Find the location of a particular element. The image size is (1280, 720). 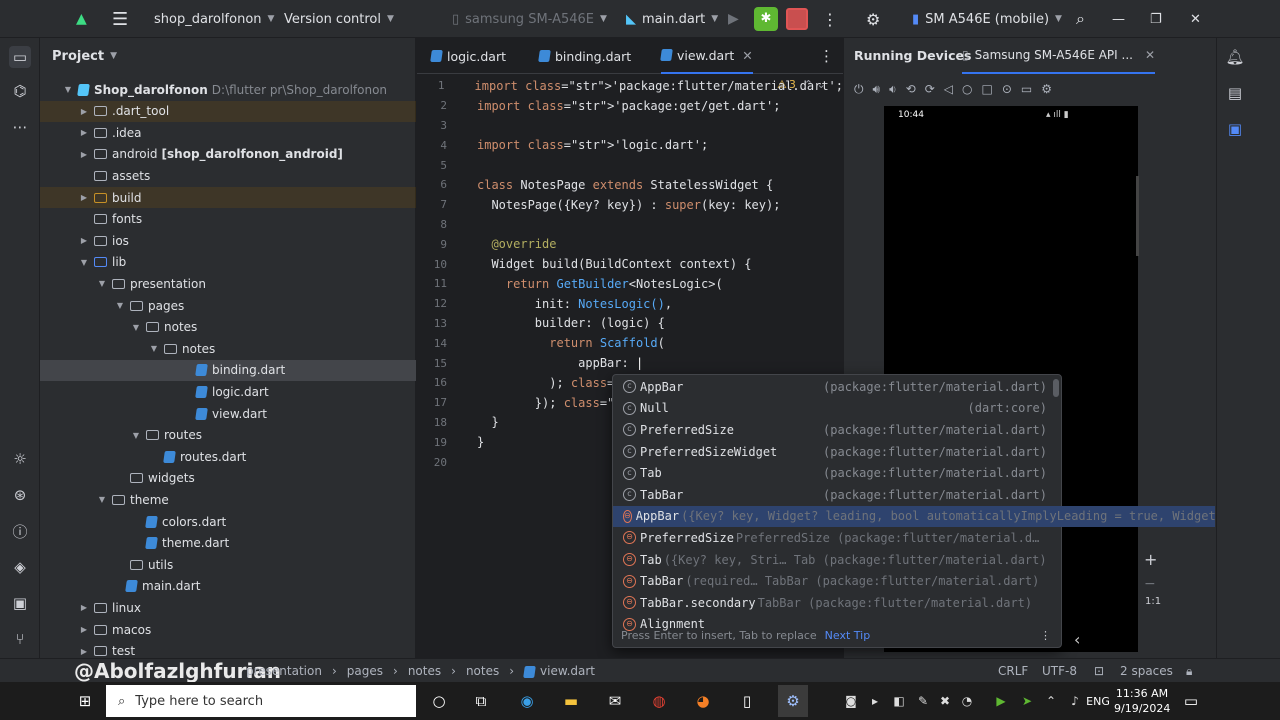

tree-file: routes.dart is located at coordinates (228, 456).